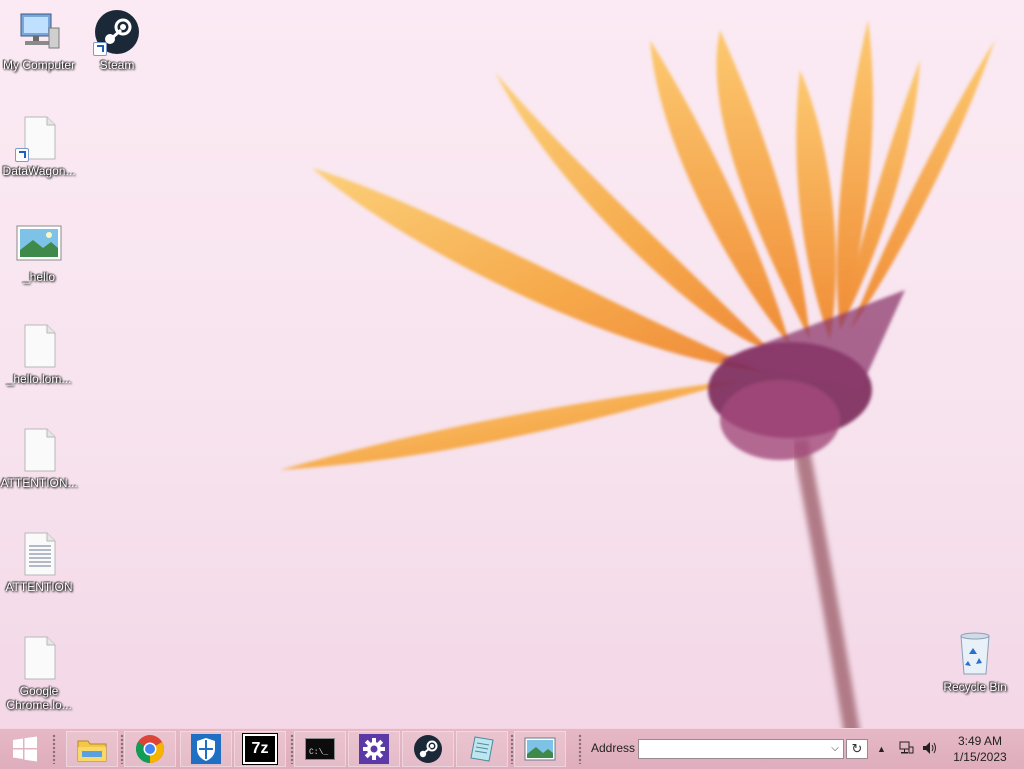  What do you see at coordinates (512, 748) in the screenshot?
I see `taskbar: 7z C:\_` at bounding box center [512, 748].